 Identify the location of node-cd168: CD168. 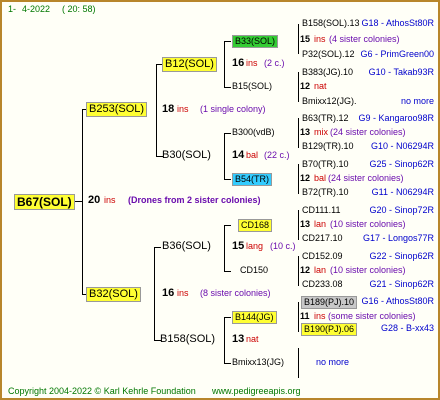
(255, 225).